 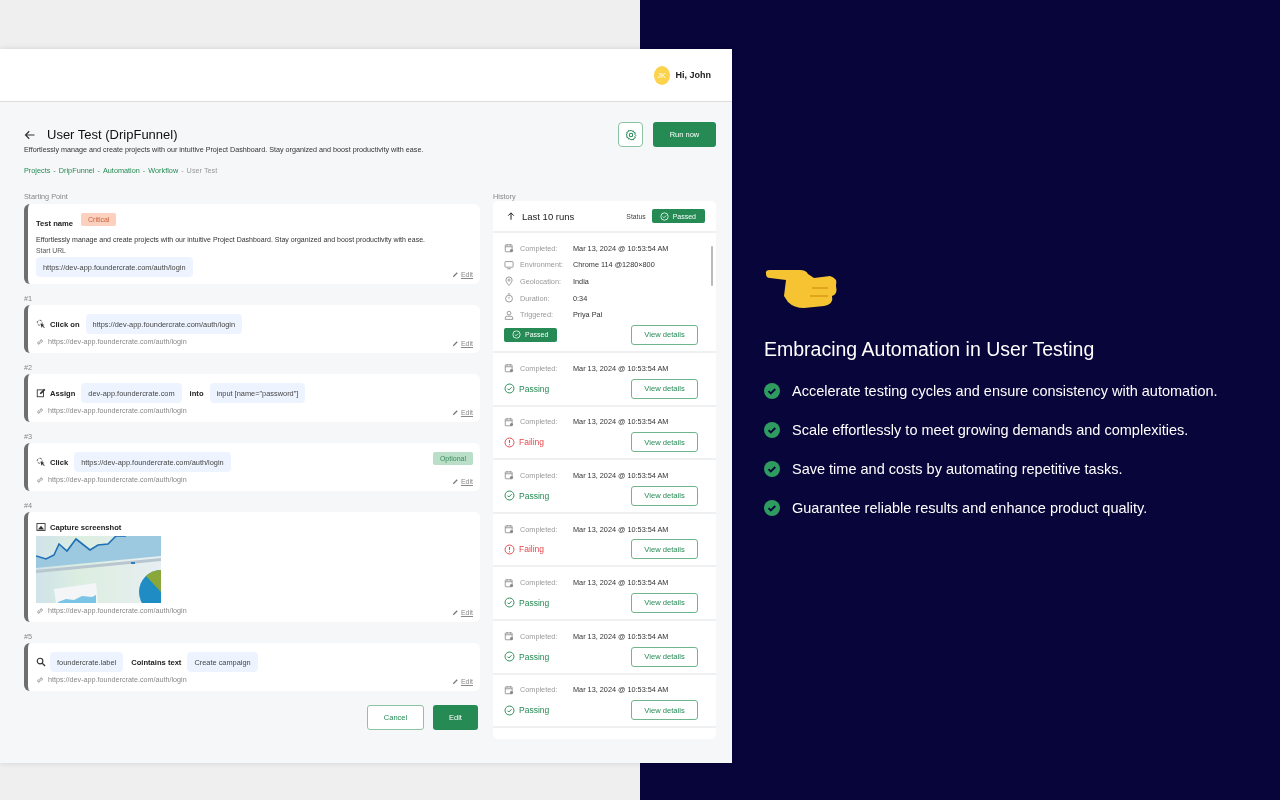 What do you see at coordinates (509, 298) in the screenshot?
I see `stopwatch-icon` at bounding box center [509, 298].